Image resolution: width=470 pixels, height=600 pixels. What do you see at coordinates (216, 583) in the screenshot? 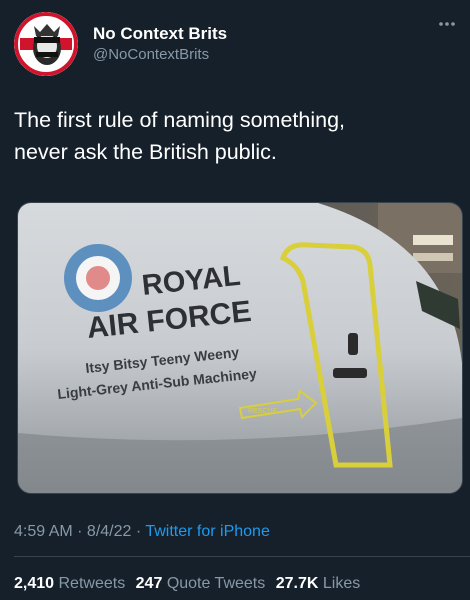
I see `quotes-label: Quote Tweets` at bounding box center [216, 583].